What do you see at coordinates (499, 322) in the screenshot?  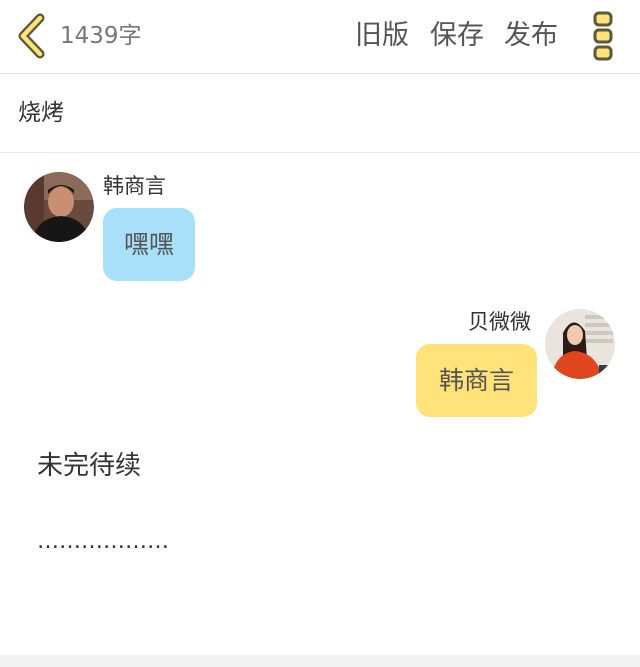 I see `sender-name-right: 贝微微` at bounding box center [499, 322].